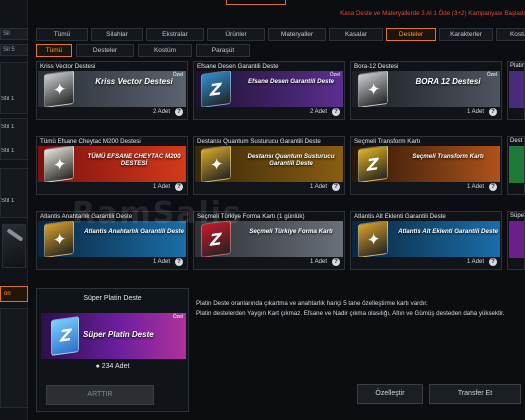  Describe the element at coordinates (516, 141) in the screenshot. I see `card-title: Dest` at that location.